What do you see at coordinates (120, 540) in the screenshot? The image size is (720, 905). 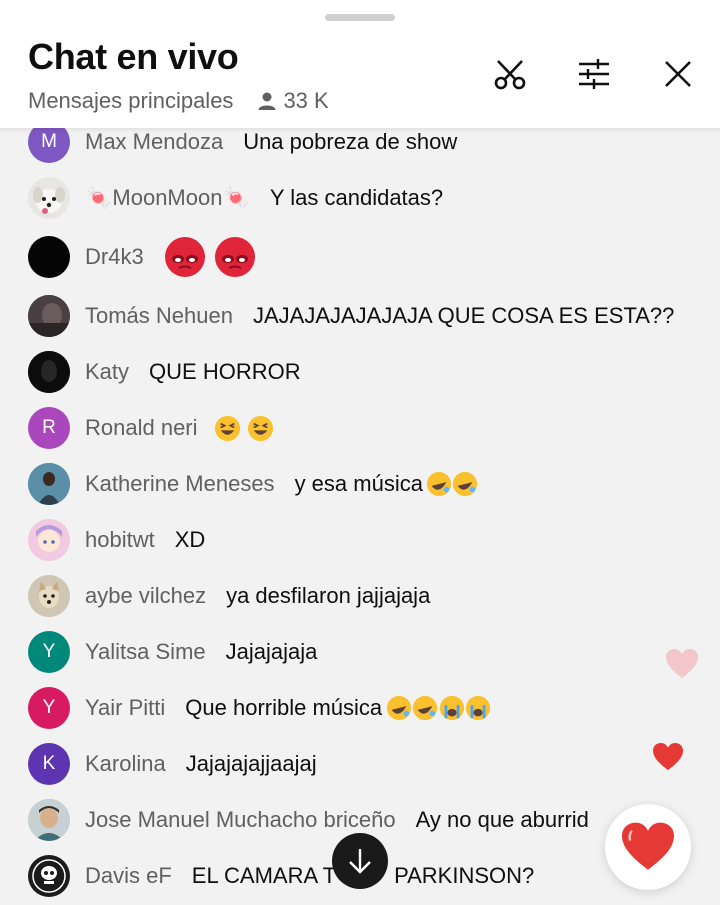 I see `message-author: hobitwt` at bounding box center [120, 540].